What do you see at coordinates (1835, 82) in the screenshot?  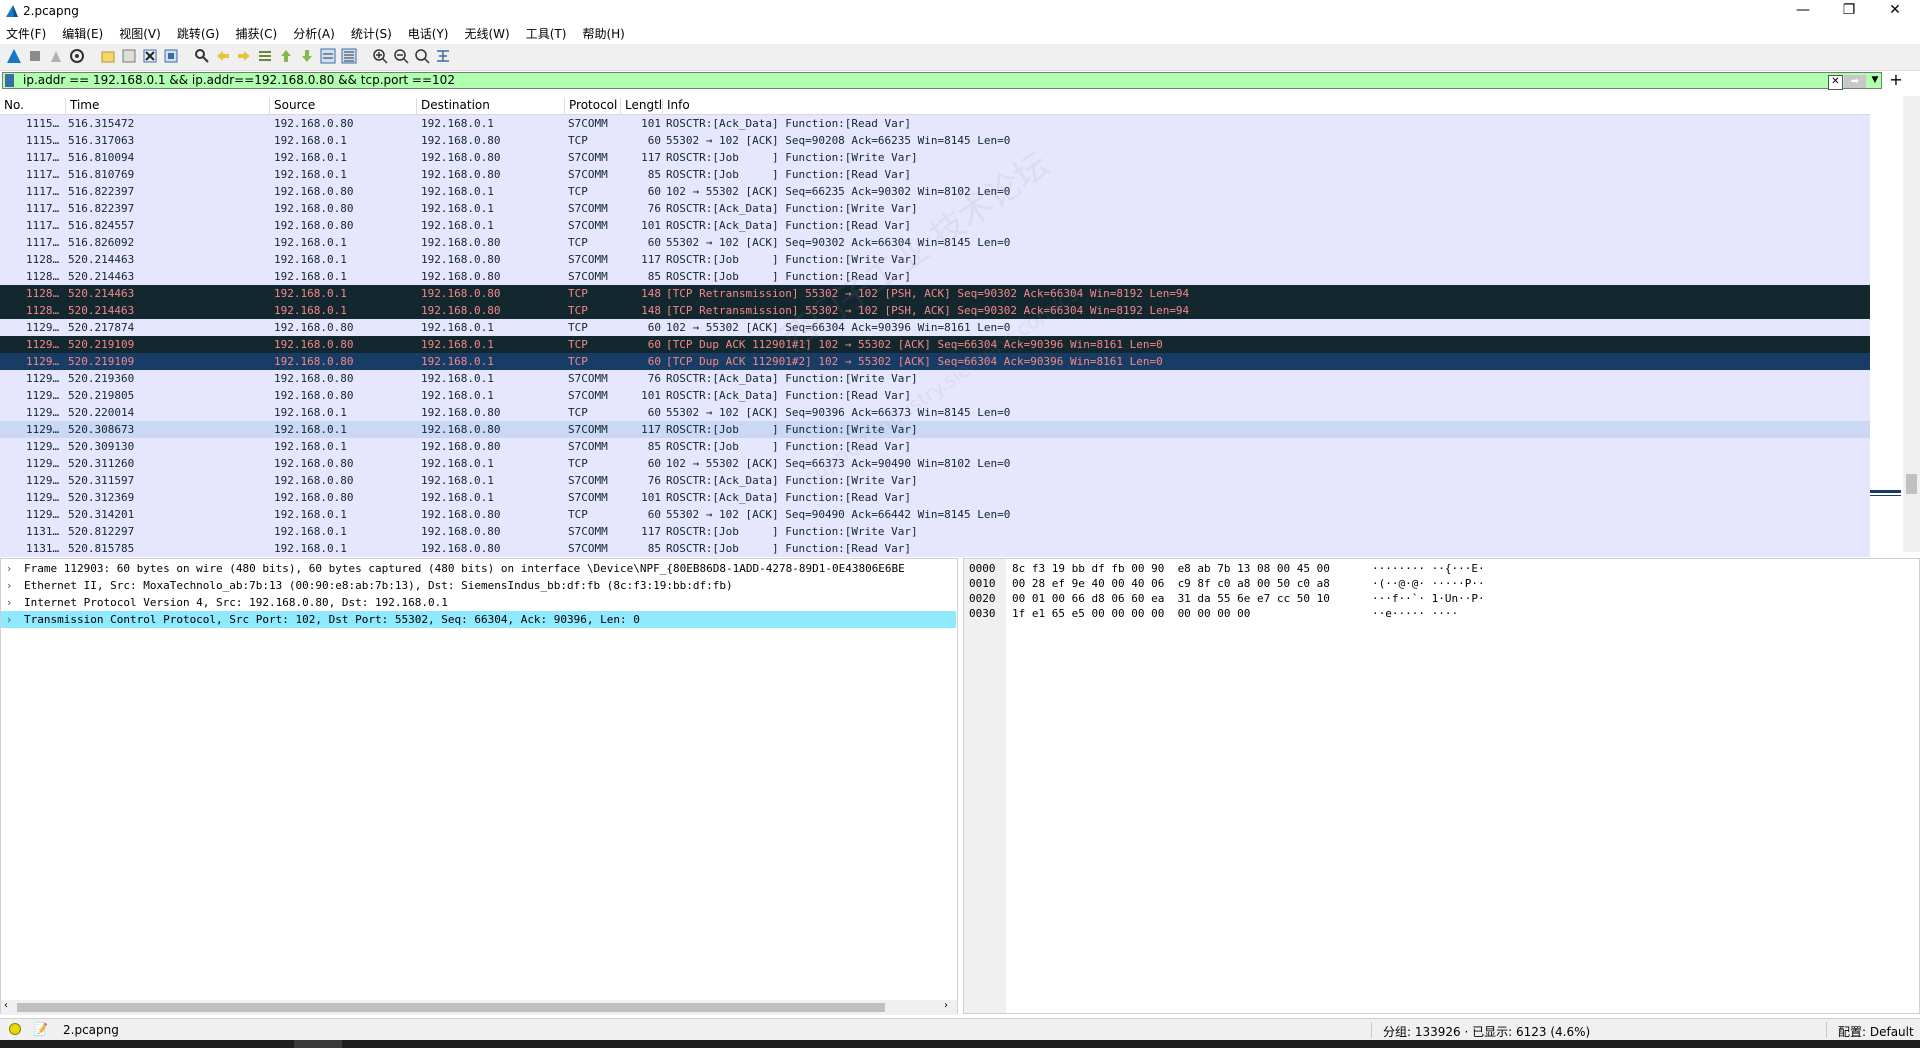 I see `clear-filter-icon: ✕` at bounding box center [1835, 82].